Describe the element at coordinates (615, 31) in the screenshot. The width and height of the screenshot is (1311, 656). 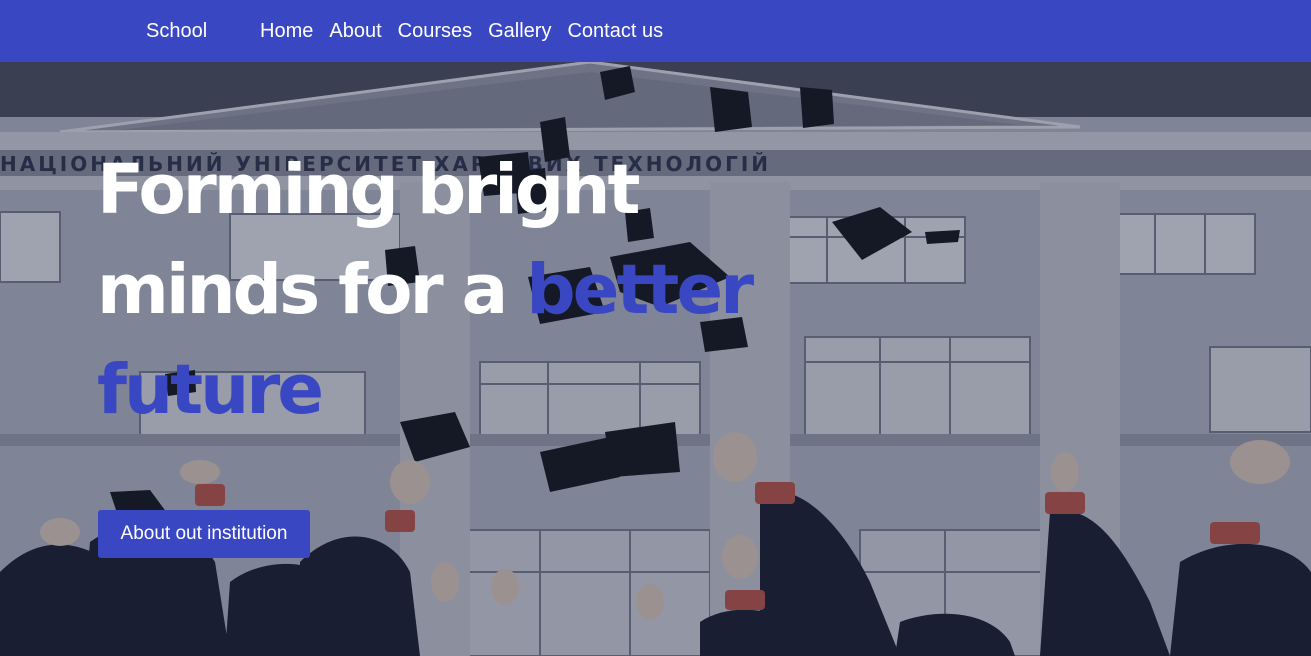
I see `nav-link-contact: Contact us` at that location.